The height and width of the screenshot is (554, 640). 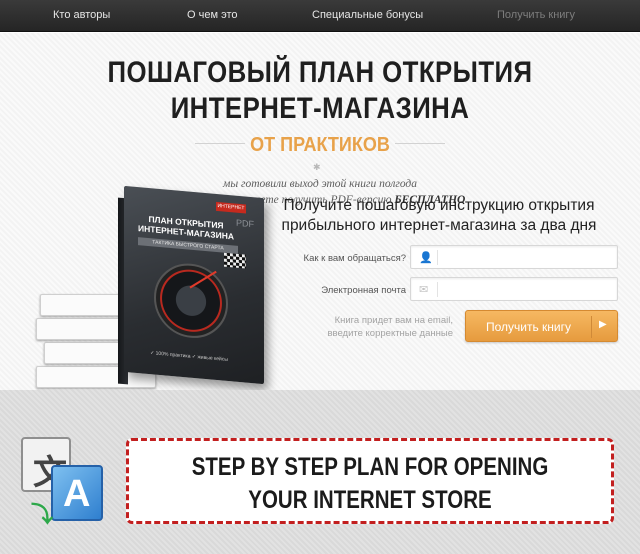 What do you see at coordinates (320, 184) in the screenshot?
I see `intro-line-1: мы готовили выход этой книги полгода` at bounding box center [320, 184].